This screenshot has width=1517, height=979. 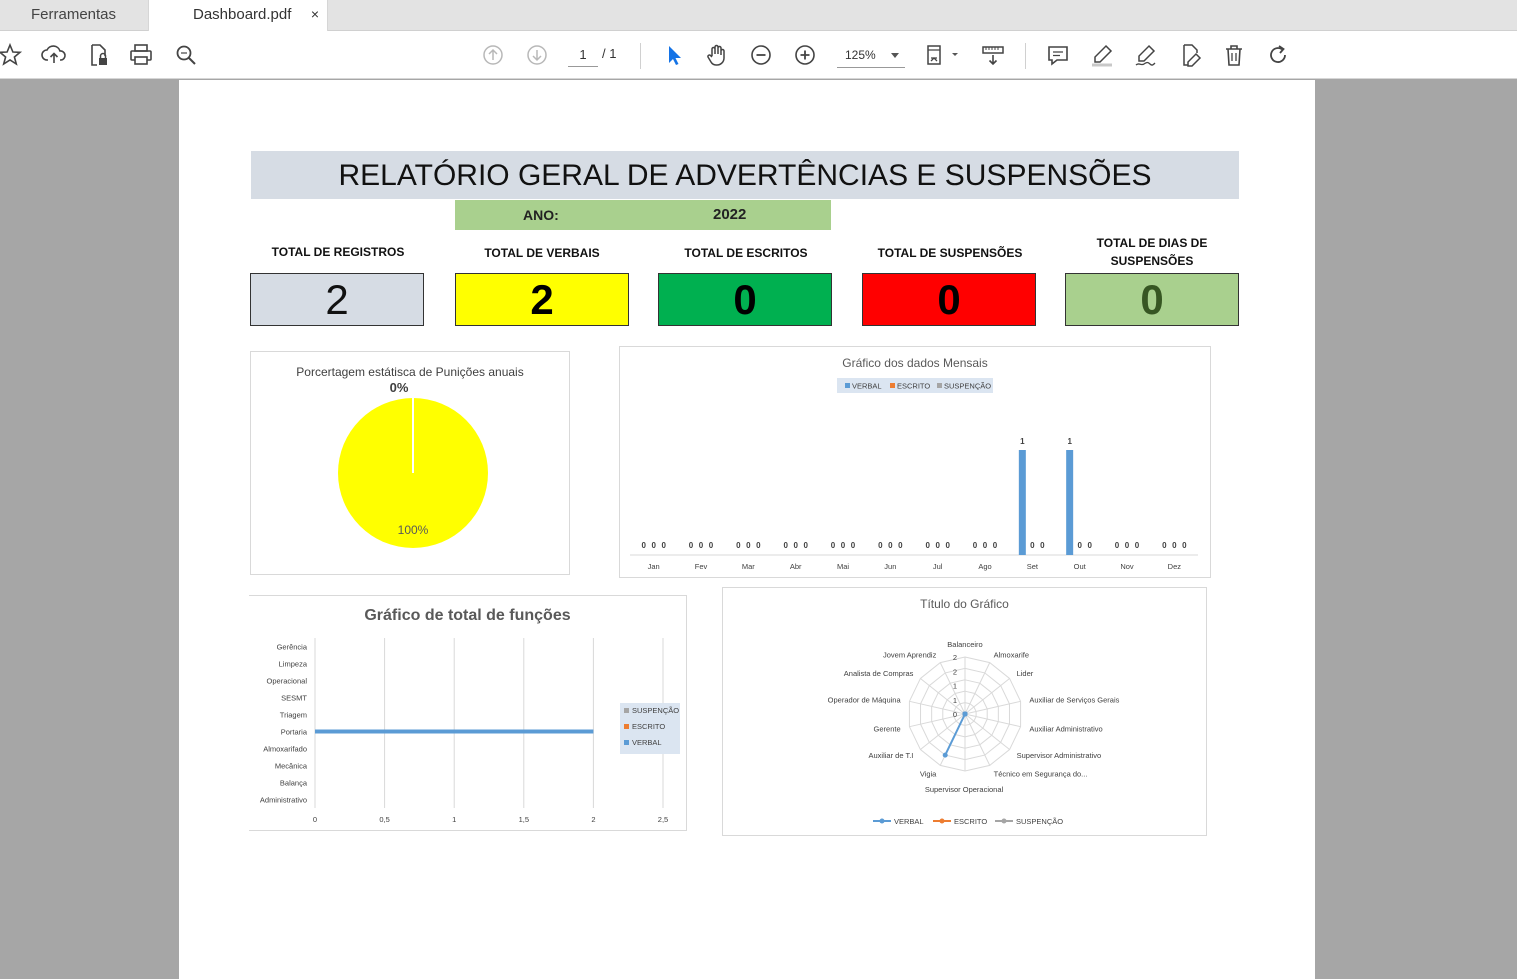 What do you see at coordinates (890, 566) in the screenshot?
I see `x-tick-label: Jun` at bounding box center [890, 566].